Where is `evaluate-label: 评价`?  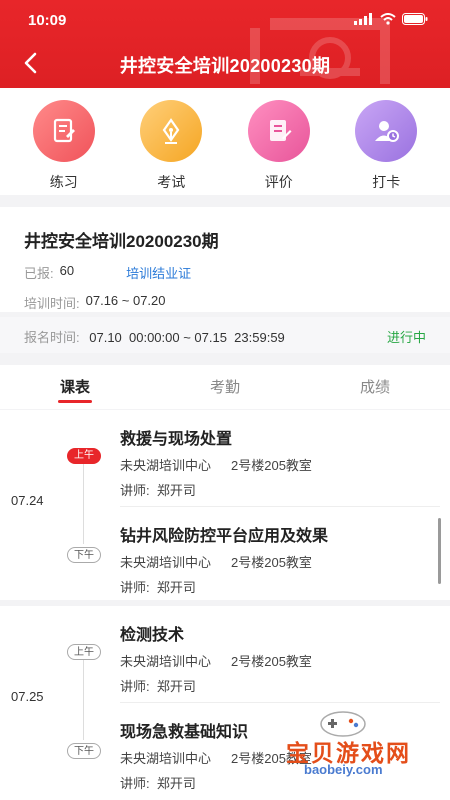 evaluate-label: 评价 is located at coordinates (278, 182).